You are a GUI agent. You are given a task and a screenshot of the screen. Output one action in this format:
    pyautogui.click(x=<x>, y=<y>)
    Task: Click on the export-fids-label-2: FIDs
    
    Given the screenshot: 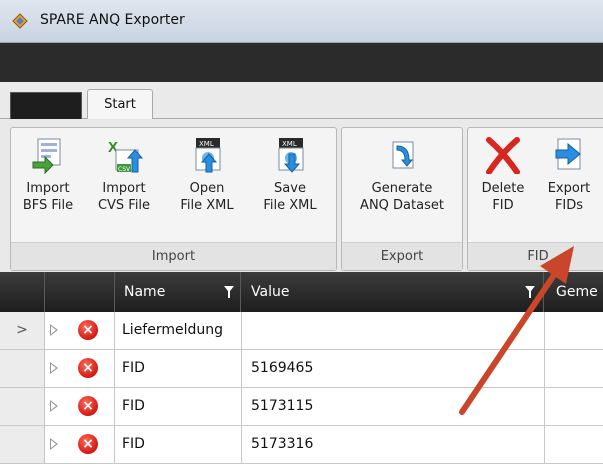 What is the action you would take?
    pyautogui.click(x=569, y=205)
    